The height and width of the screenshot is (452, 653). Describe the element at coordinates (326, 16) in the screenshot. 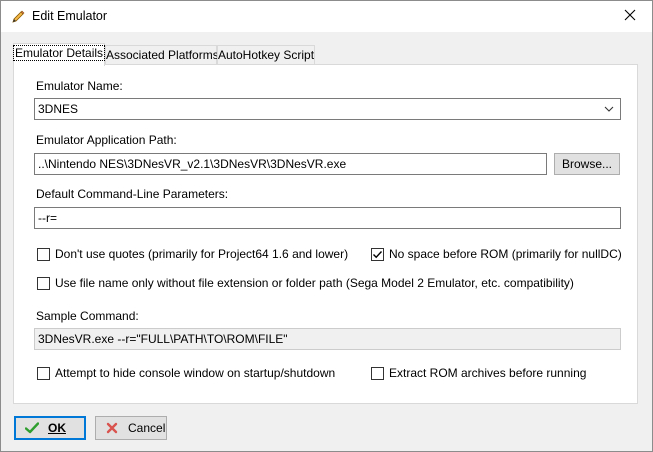

I see `title-bar: Edit Emulator` at that location.